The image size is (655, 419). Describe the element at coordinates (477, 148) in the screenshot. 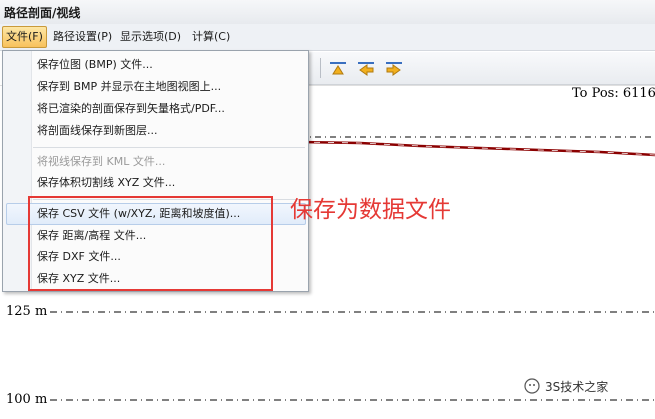

I see `profile-line` at that location.